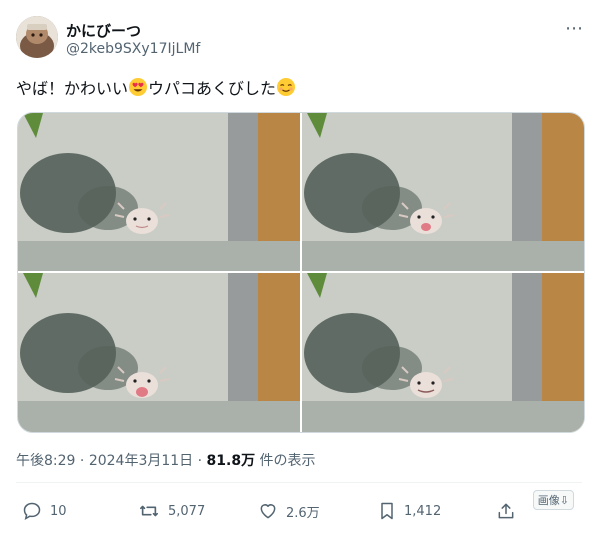 Image resolution: width=598 pixels, height=535 pixels. I want to click on more-horizontal-icon: ⋯, so click(574, 28).